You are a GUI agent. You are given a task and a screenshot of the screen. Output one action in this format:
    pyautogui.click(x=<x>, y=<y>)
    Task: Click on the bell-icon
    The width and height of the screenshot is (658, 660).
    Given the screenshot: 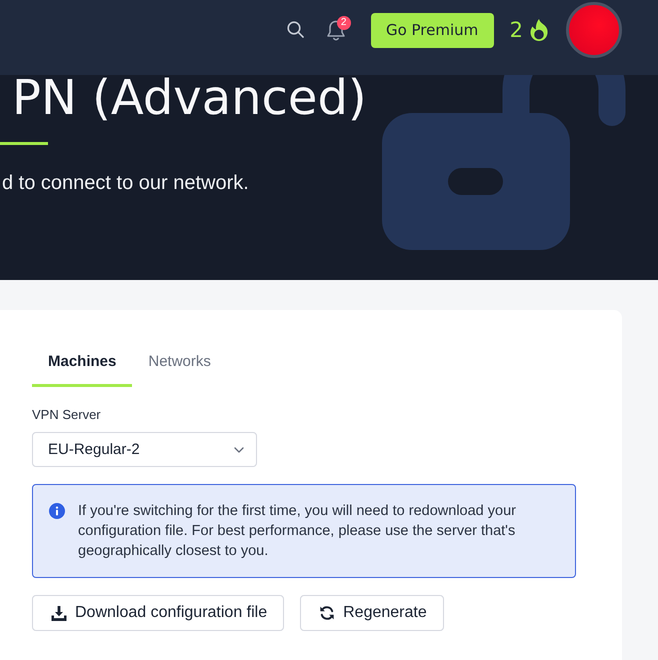 What is the action you would take?
    pyautogui.click(x=336, y=30)
    